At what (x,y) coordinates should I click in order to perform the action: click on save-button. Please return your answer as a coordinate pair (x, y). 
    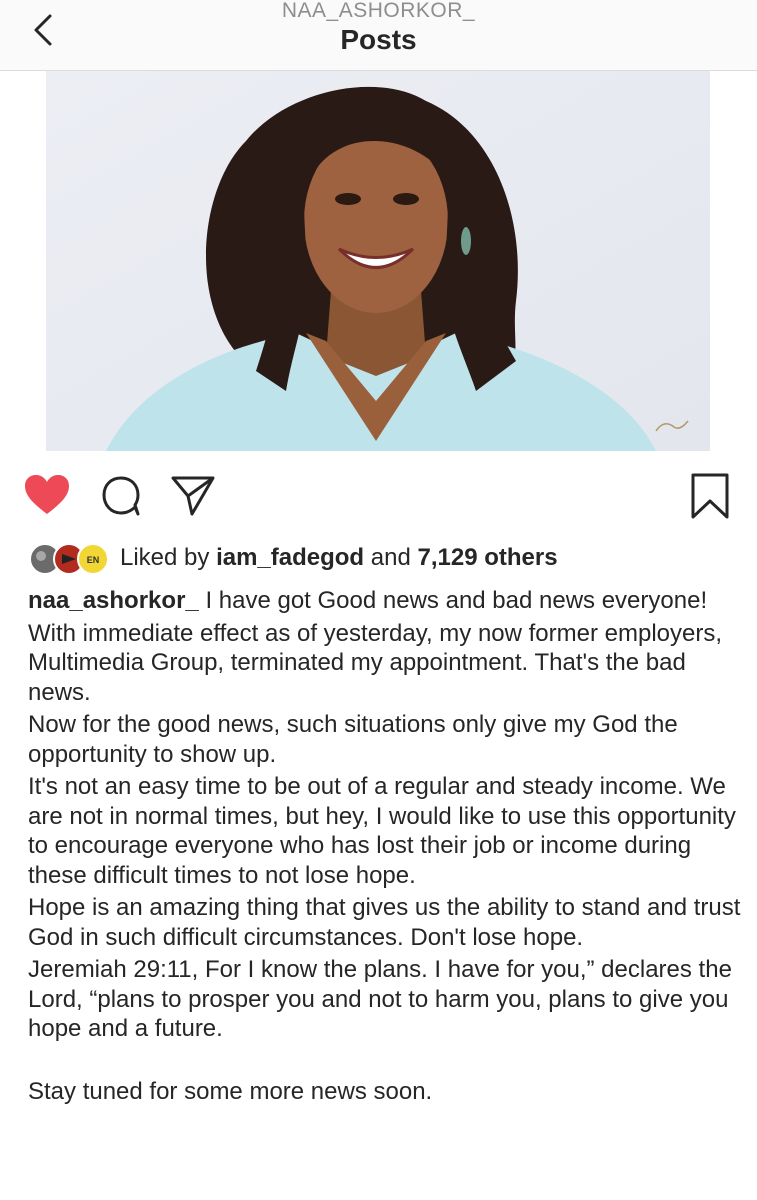
    Looking at the image, I should click on (710, 498).